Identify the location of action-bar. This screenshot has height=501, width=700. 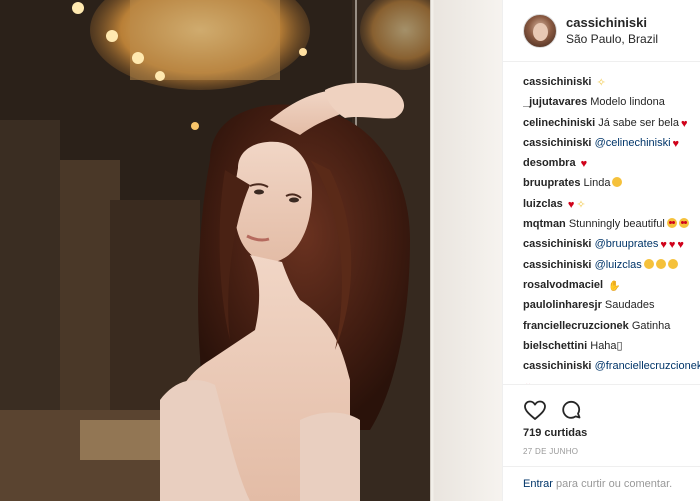
(601, 405).